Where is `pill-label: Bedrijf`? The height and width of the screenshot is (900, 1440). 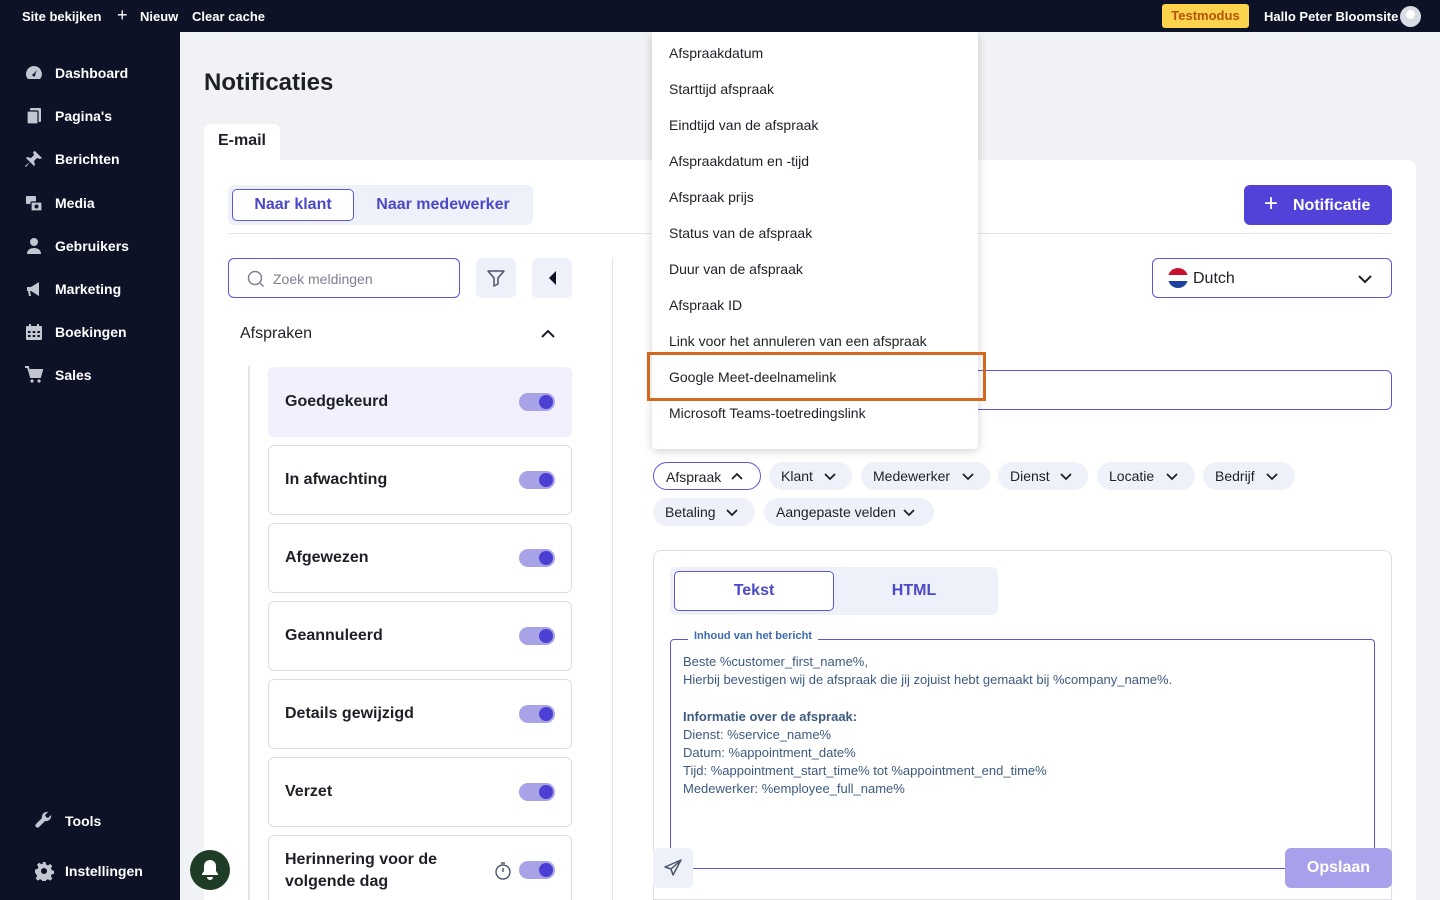
pill-label: Bedrijf is located at coordinates (1235, 476).